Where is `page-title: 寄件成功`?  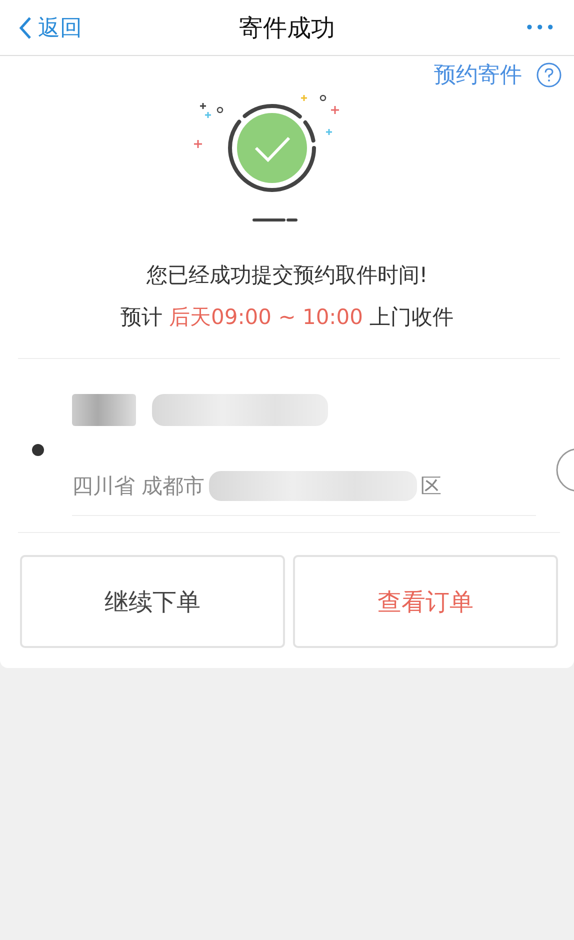 page-title: 寄件成功 is located at coordinates (287, 28).